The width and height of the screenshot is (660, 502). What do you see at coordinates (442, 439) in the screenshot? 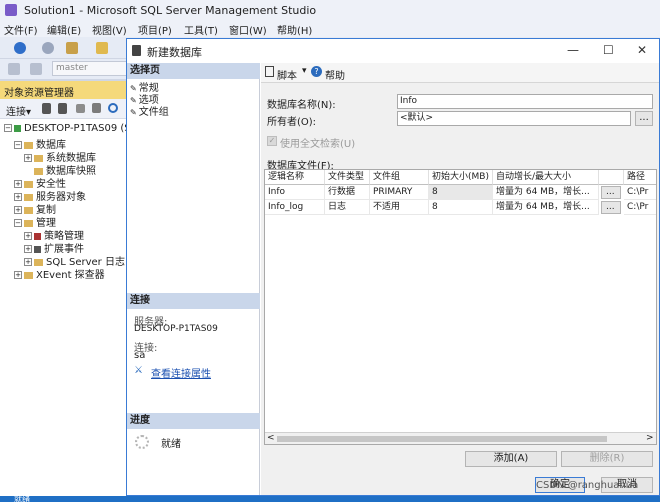
I see `scroll-thumb` at bounding box center [442, 439].